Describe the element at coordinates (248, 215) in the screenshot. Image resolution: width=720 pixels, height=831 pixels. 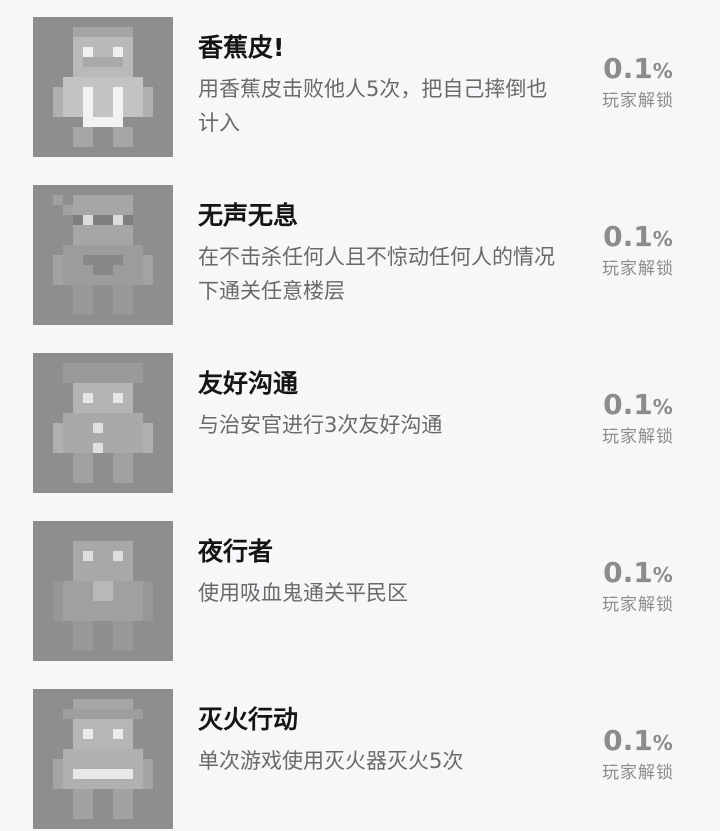
I see `achievement-title: 无声无息` at that location.